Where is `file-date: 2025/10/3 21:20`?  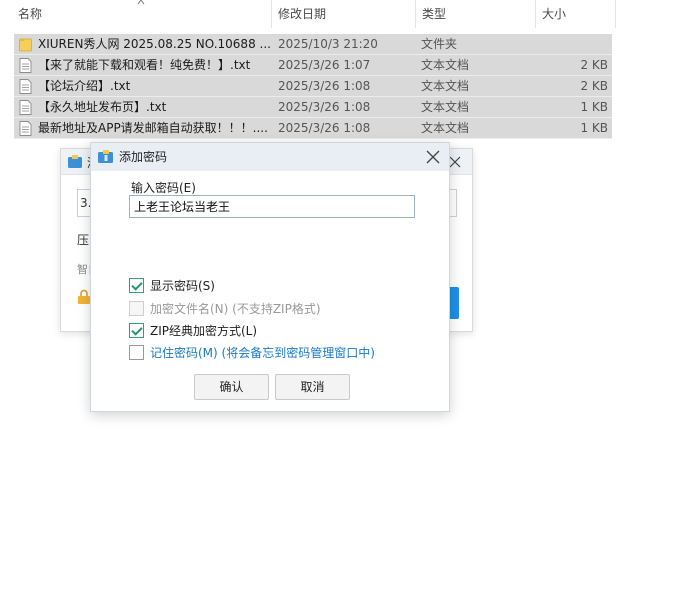
file-date: 2025/10/3 21:20 is located at coordinates (328, 44).